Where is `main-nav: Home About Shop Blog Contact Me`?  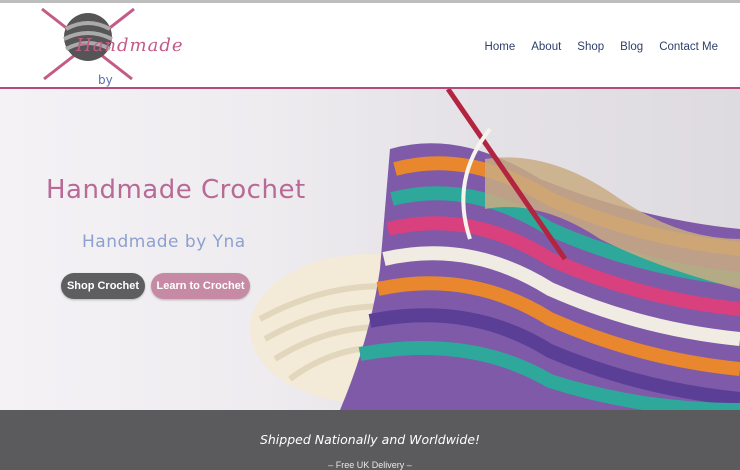
main-nav: Home About Shop Blog Contact Me is located at coordinates (601, 47).